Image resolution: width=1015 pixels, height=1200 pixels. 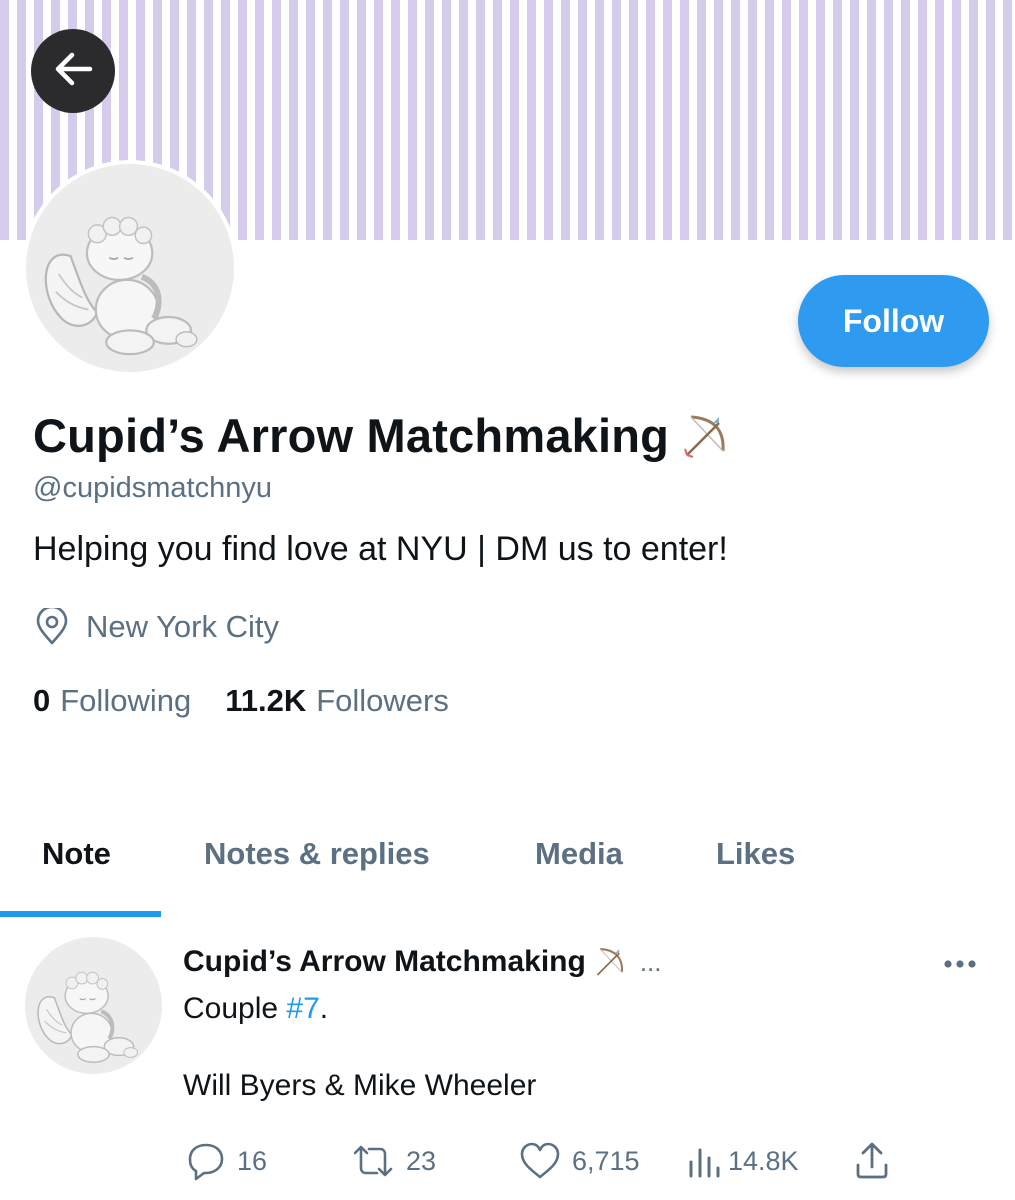 What do you see at coordinates (351, 435) in the screenshot?
I see `profile-name-text: Cupid’s Arrow Matchmaking` at bounding box center [351, 435].